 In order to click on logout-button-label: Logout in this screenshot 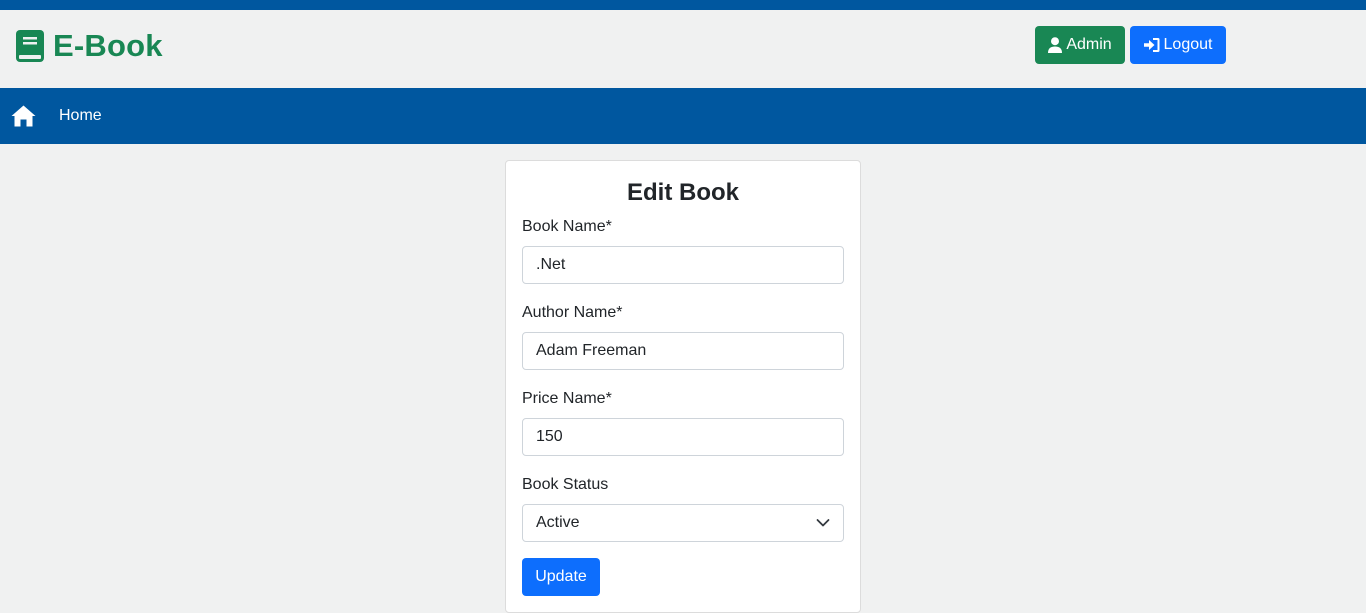, I will do `click(1188, 44)`.